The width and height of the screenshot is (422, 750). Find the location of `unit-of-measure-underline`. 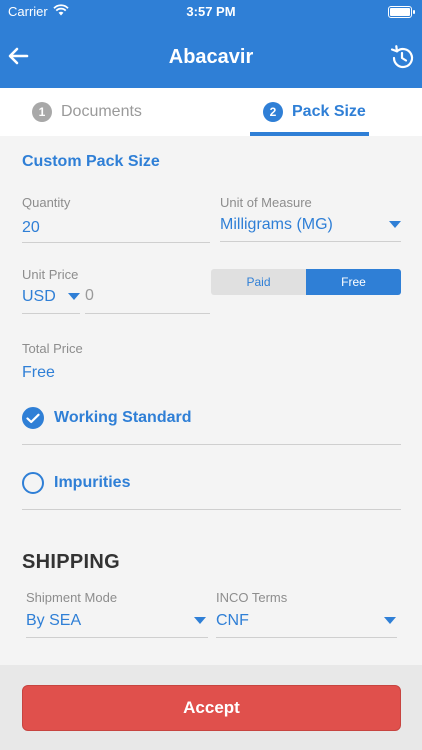

unit-of-measure-underline is located at coordinates (310, 241).